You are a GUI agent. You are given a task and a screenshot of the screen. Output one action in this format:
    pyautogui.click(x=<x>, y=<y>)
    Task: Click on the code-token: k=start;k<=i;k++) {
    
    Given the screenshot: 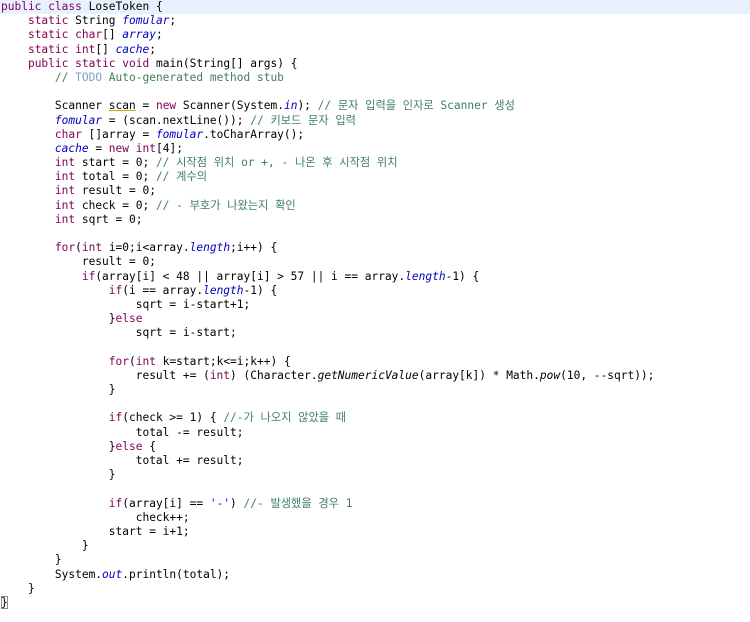 What is the action you would take?
    pyautogui.click(x=223, y=361)
    